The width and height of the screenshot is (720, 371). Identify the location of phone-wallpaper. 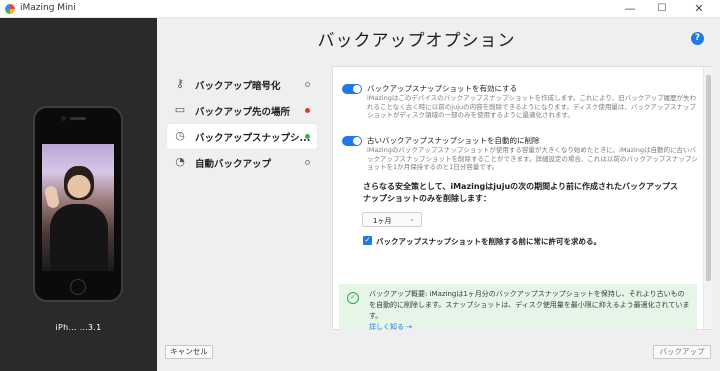
(78, 207).